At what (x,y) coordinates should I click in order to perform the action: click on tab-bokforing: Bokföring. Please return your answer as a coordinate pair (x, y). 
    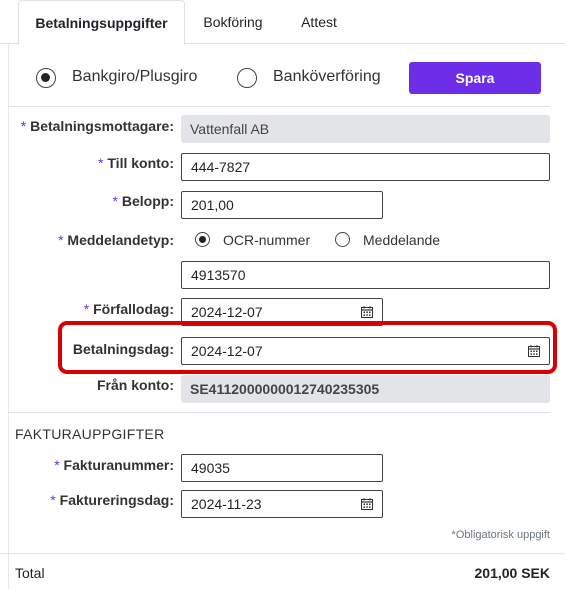
    Looking at the image, I should click on (233, 22).